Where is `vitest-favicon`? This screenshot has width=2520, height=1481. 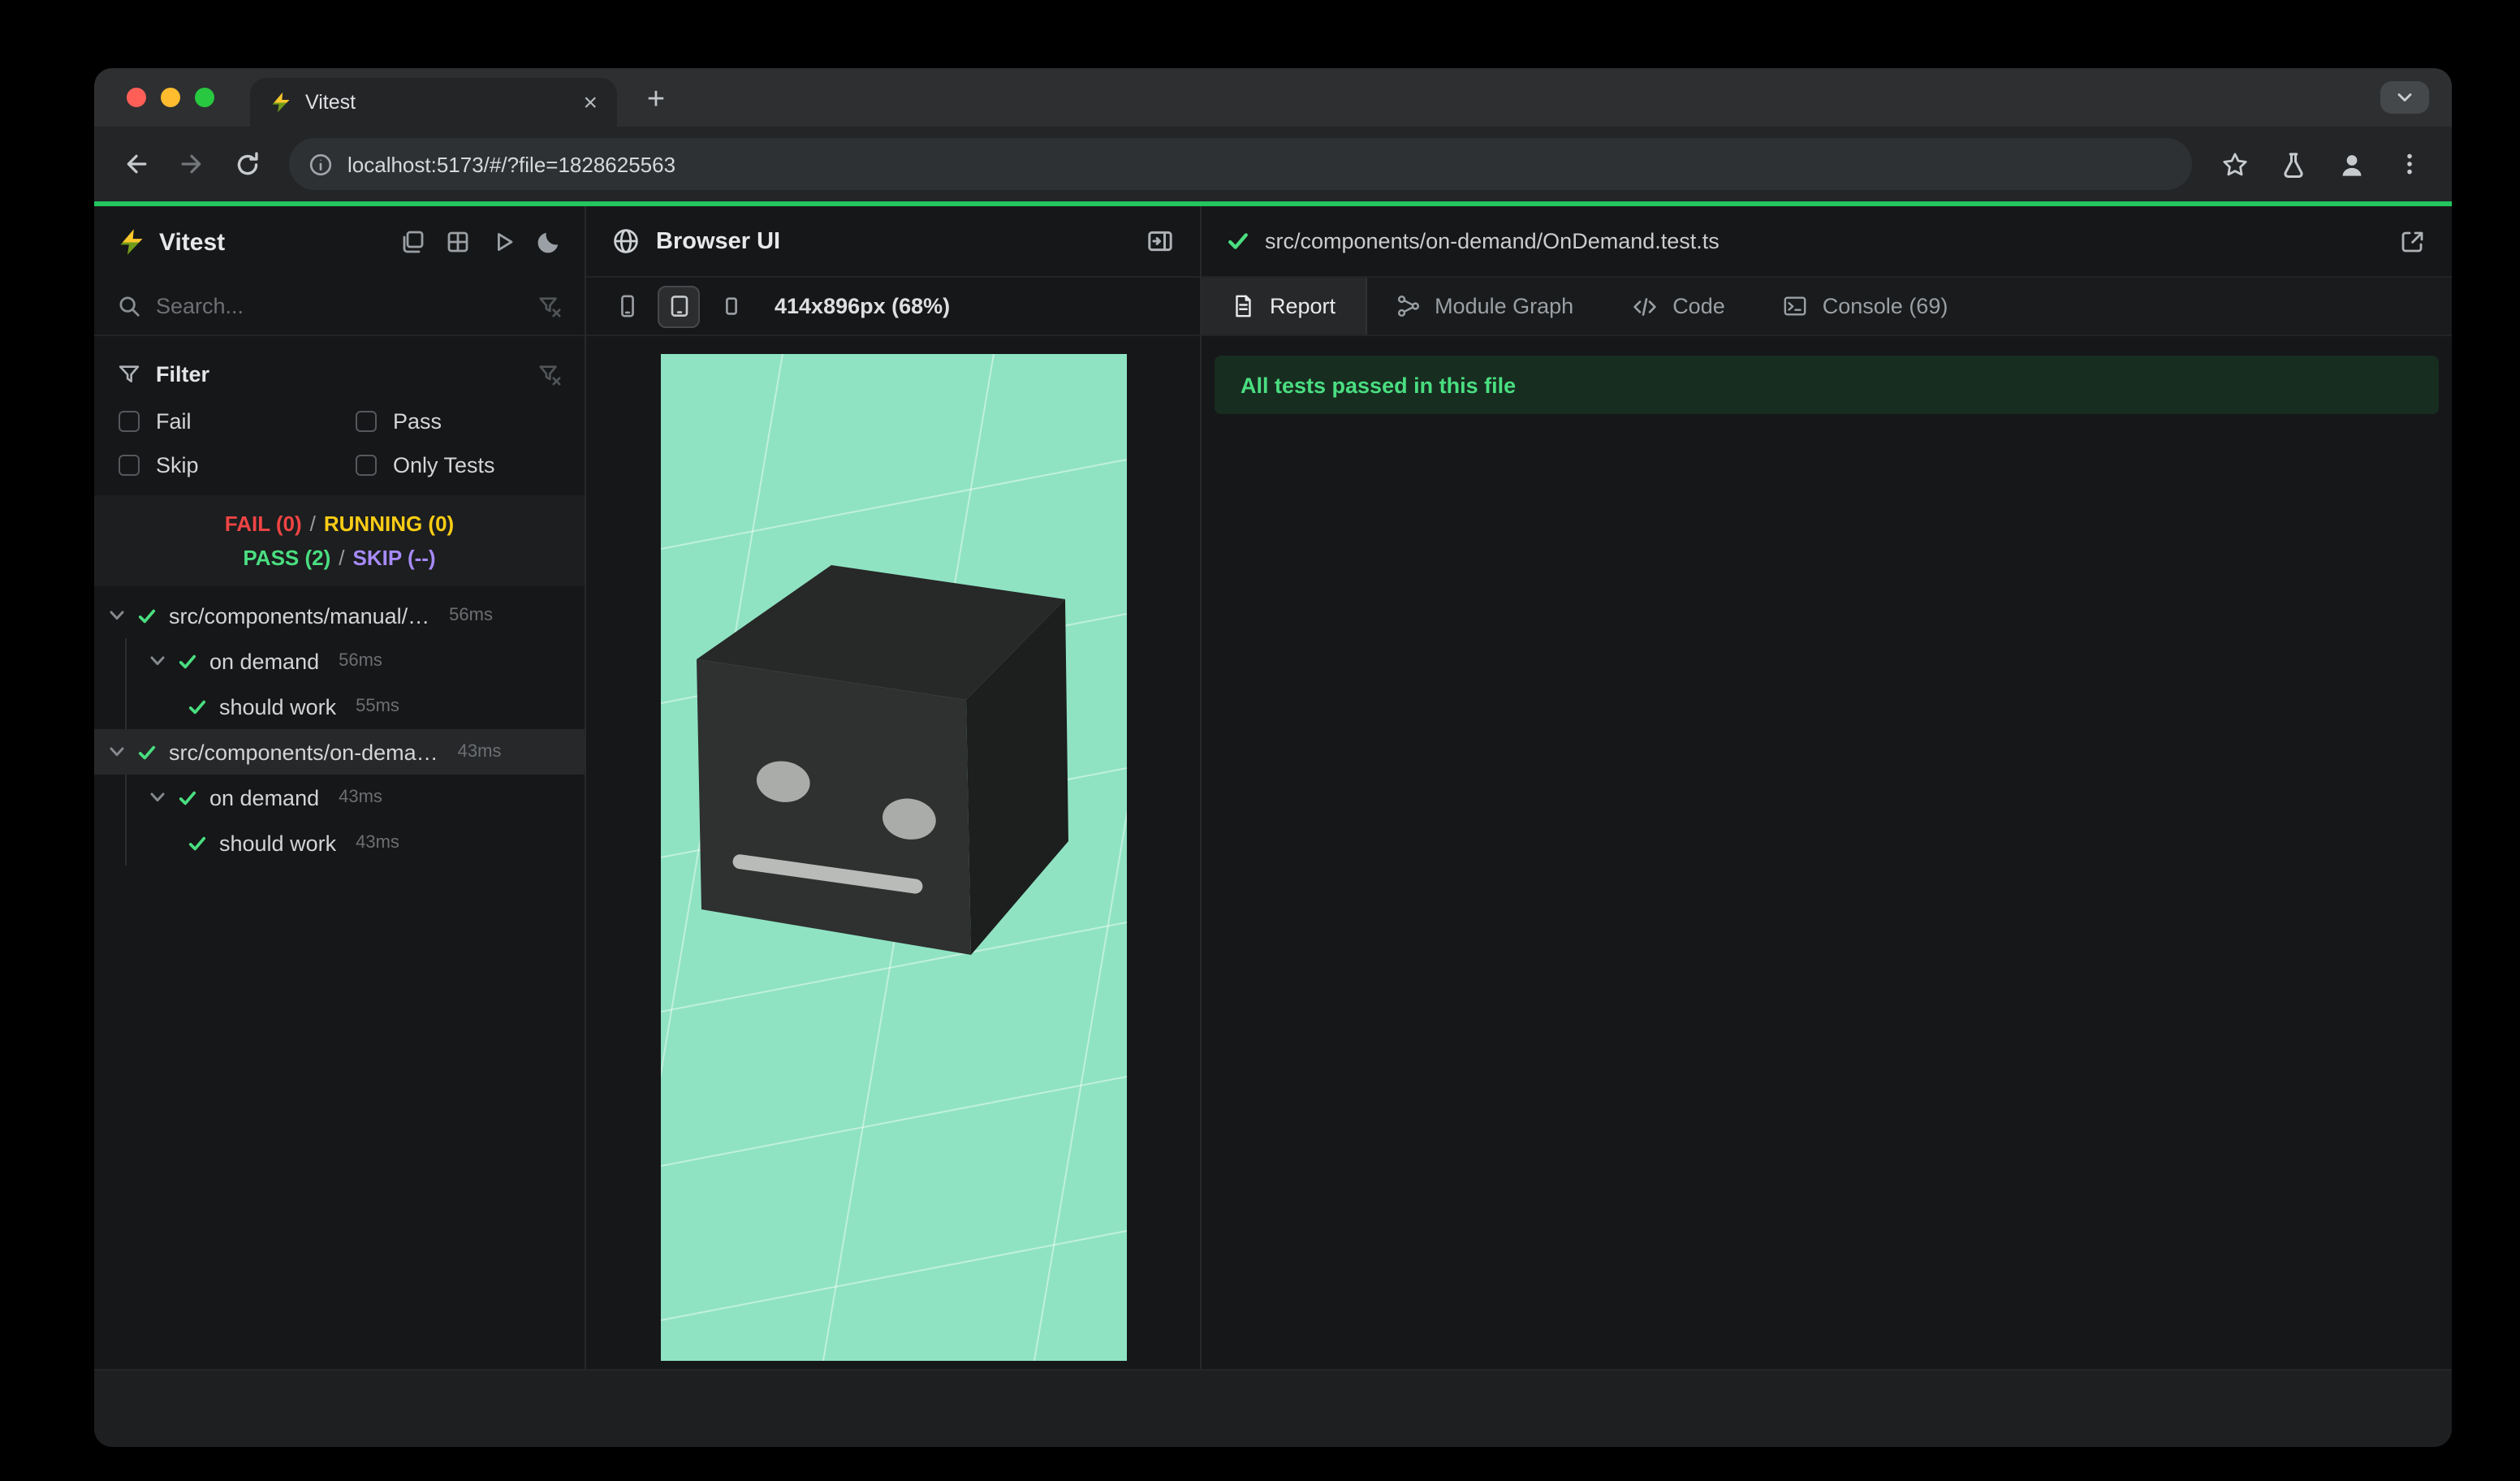 vitest-favicon is located at coordinates (281, 102).